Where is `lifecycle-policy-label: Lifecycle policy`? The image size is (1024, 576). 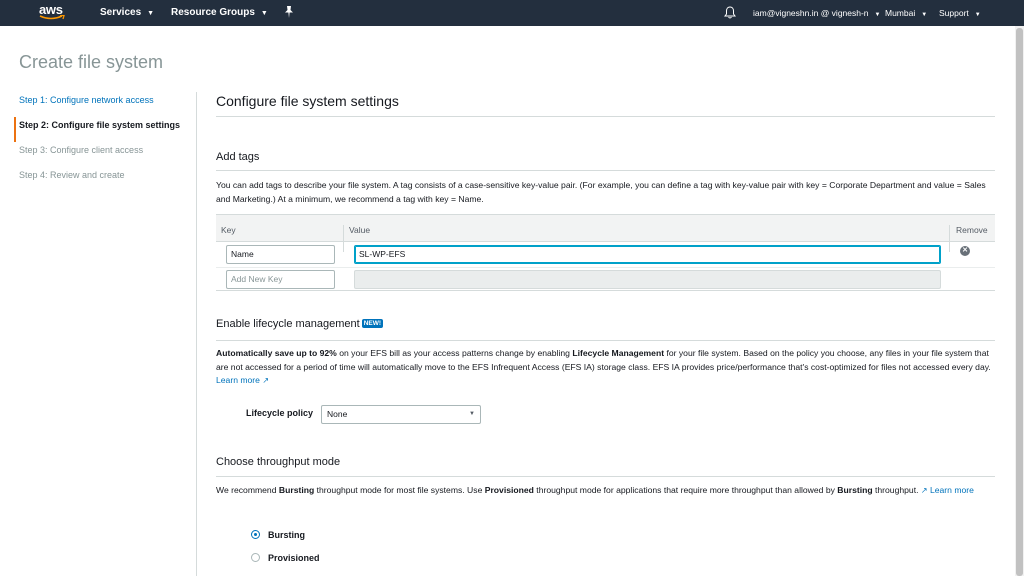 lifecycle-policy-label: Lifecycle policy is located at coordinates (280, 413).